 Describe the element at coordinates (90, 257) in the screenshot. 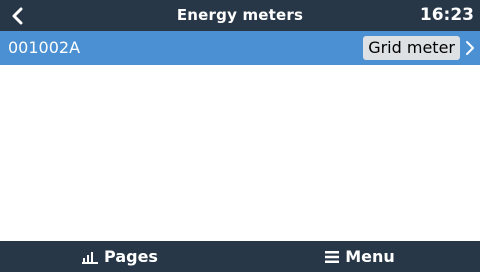

I see `bar-chart-icon` at that location.